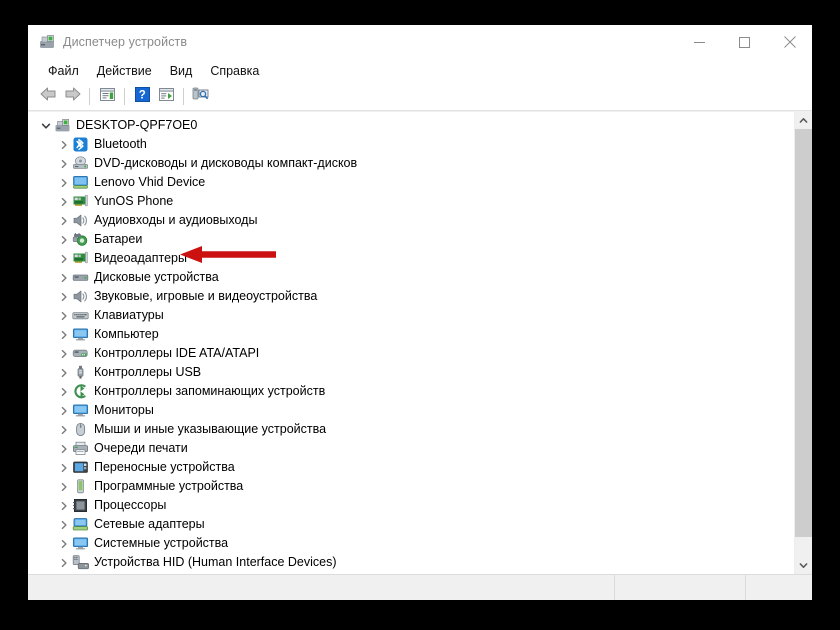 Image resolution: width=840 pixels, height=630 pixels. I want to click on tree-row-storage-controllers: Контроллеры запоминающих устройств, so click(411, 391).